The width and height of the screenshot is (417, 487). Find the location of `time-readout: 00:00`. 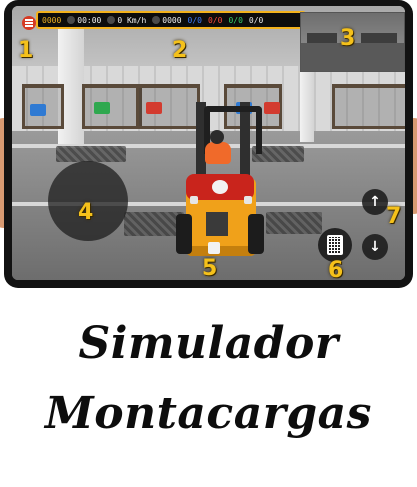

time-readout: 00:00 is located at coordinates (84, 20).